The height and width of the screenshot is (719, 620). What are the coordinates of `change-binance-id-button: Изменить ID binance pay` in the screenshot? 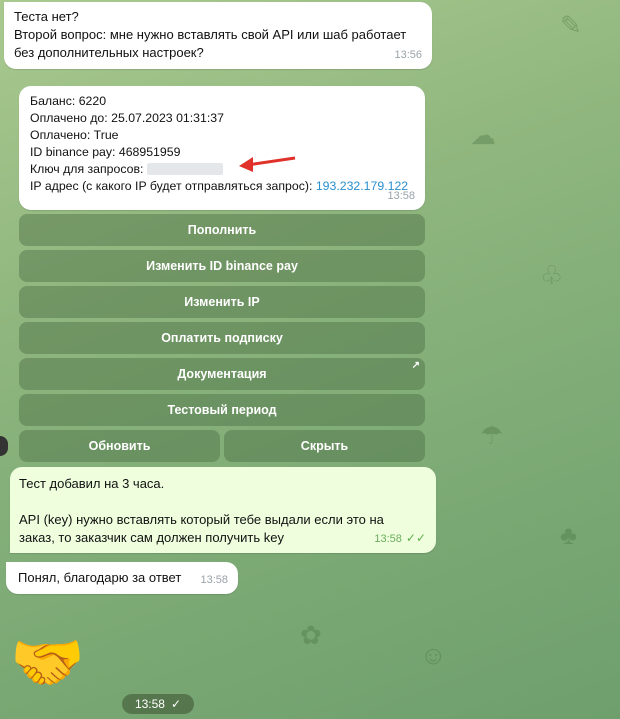 It's located at (222, 266).